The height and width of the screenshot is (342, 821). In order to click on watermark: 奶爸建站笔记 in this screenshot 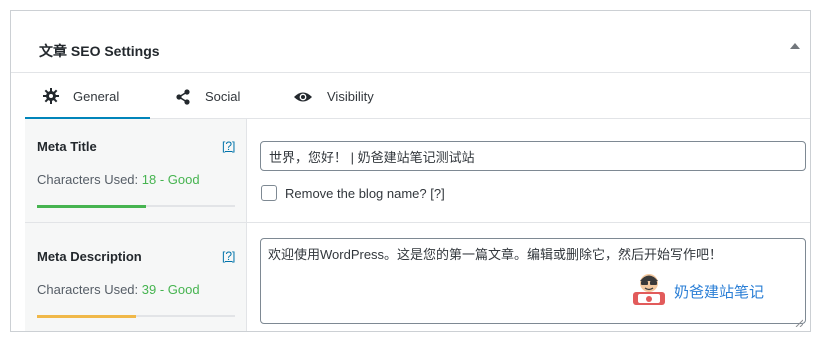, I will do `click(697, 291)`.